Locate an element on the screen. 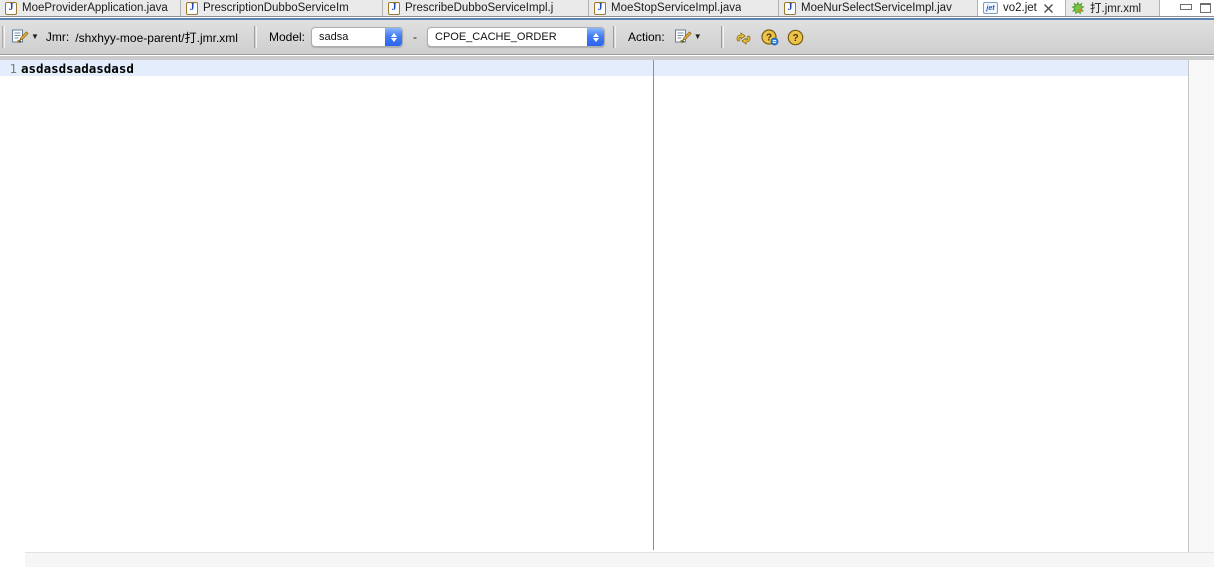 The height and width of the screenshot is (567, 1214). help-search-icon: ? is located at coordinates (770, 37).